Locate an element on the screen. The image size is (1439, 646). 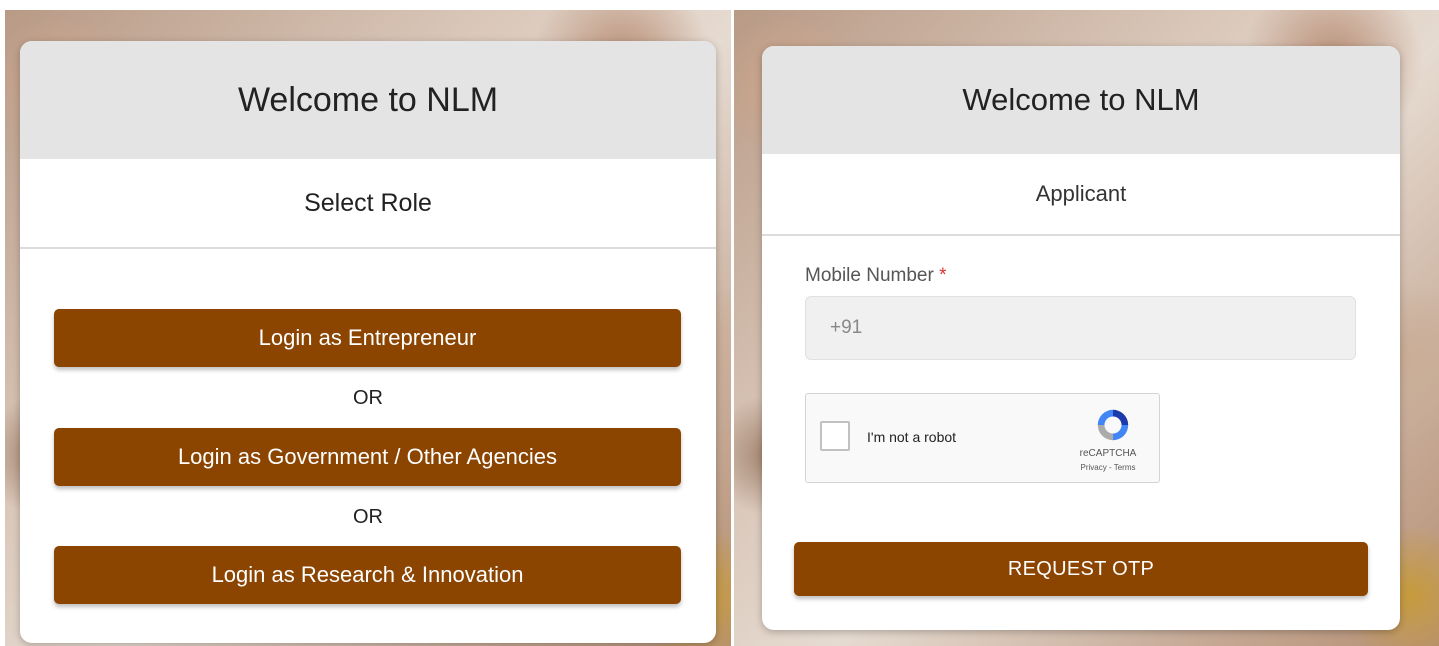
recaptcha-brand: reCAPTCHA is located at coordinates (1108, 453).